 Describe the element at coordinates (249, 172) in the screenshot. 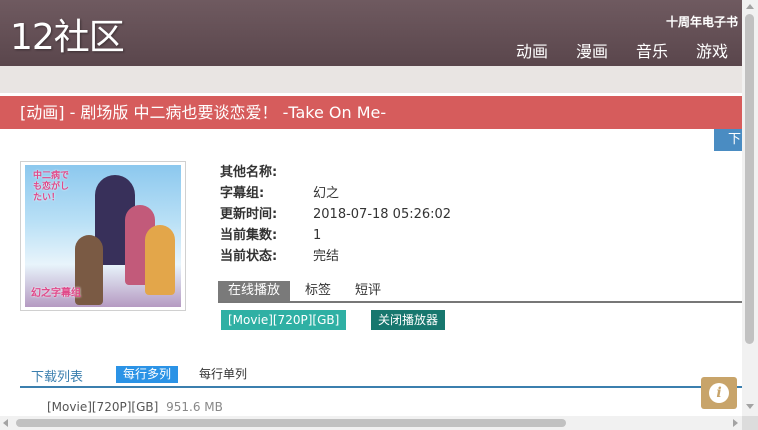

I see `info-label: 其他名称:` at that location.